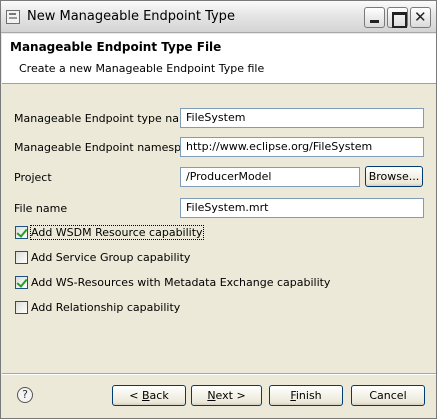 This screenshot has width=437, height=419. Describe the element at coordinates (21, 257) in the screenshot. I see `service-group-capability-checkbox` at that location.